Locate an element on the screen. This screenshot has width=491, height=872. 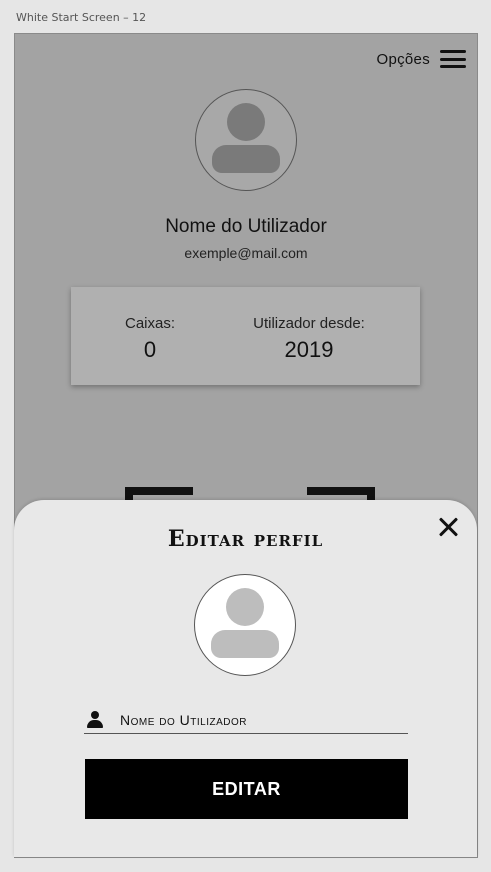
edit-button: EDITAR is located at coordinates (246, 789).